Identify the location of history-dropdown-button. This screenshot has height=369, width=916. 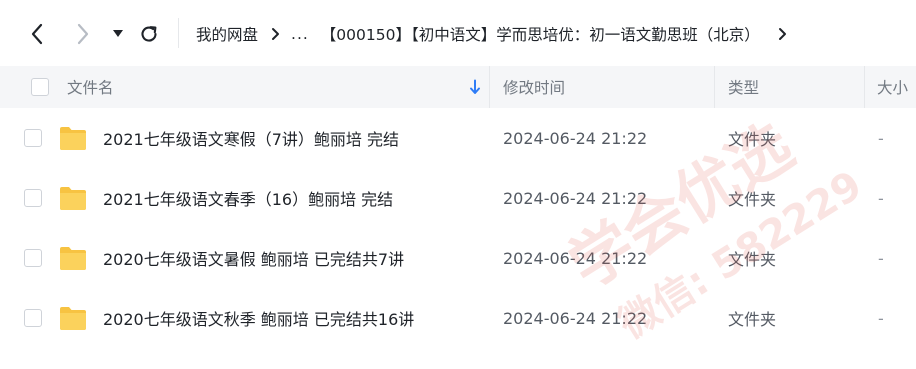
(118, 34).